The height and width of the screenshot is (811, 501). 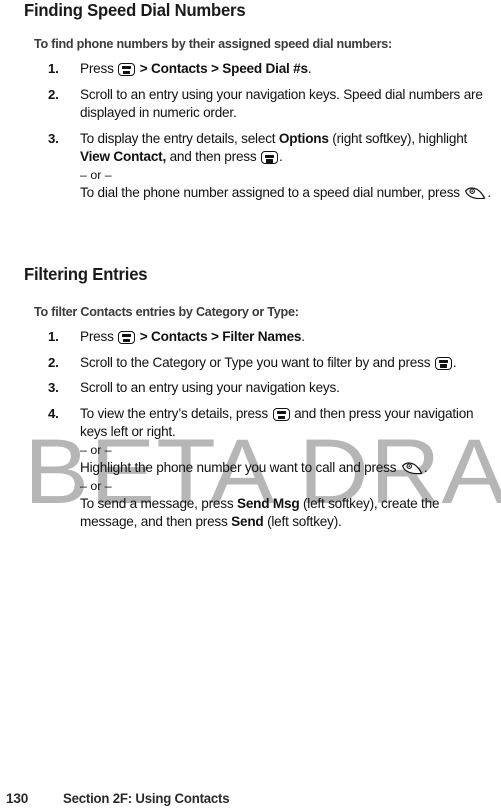 I want to click on step-item: 1. Press > Contacts > Filter Names., so click(x=250, y=337).